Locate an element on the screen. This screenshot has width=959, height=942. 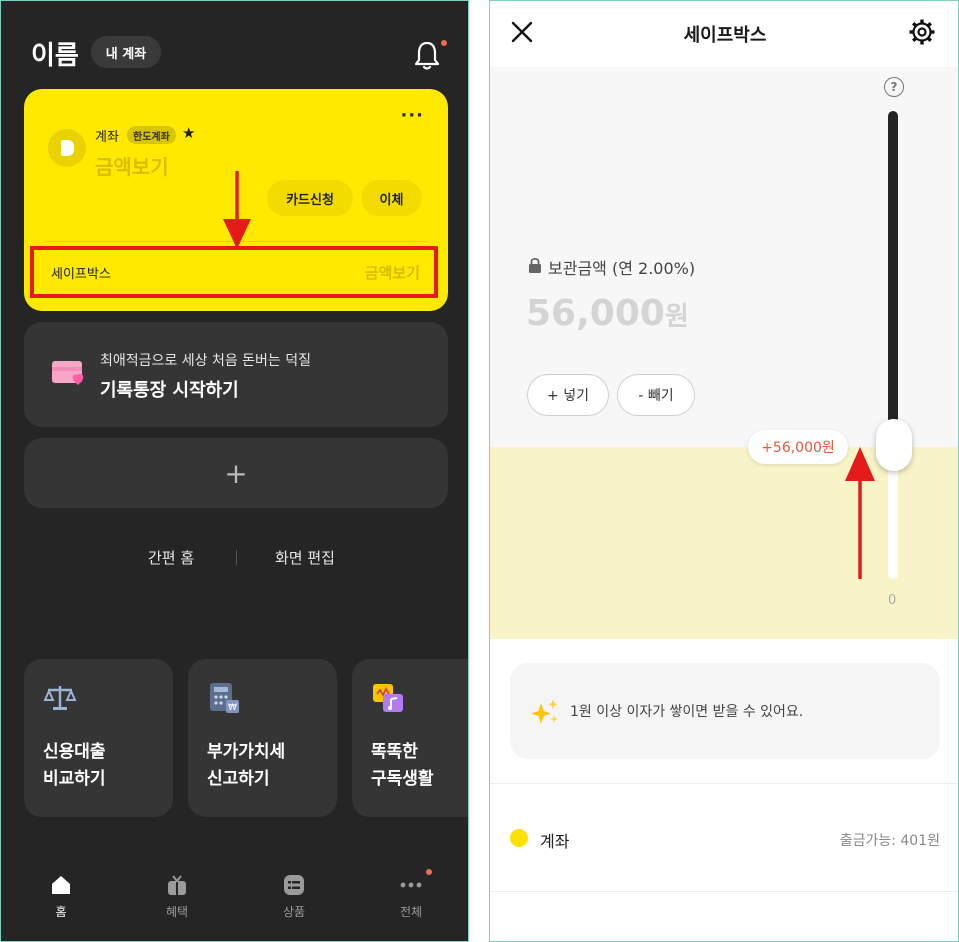
tile-title-line: 부가가치세 is located at coordinates (246, 752).